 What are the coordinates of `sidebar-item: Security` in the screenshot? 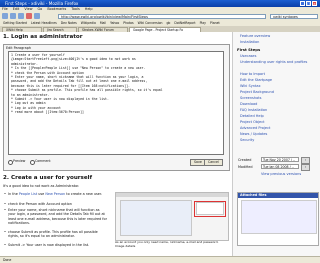 It's located at (247, 140).